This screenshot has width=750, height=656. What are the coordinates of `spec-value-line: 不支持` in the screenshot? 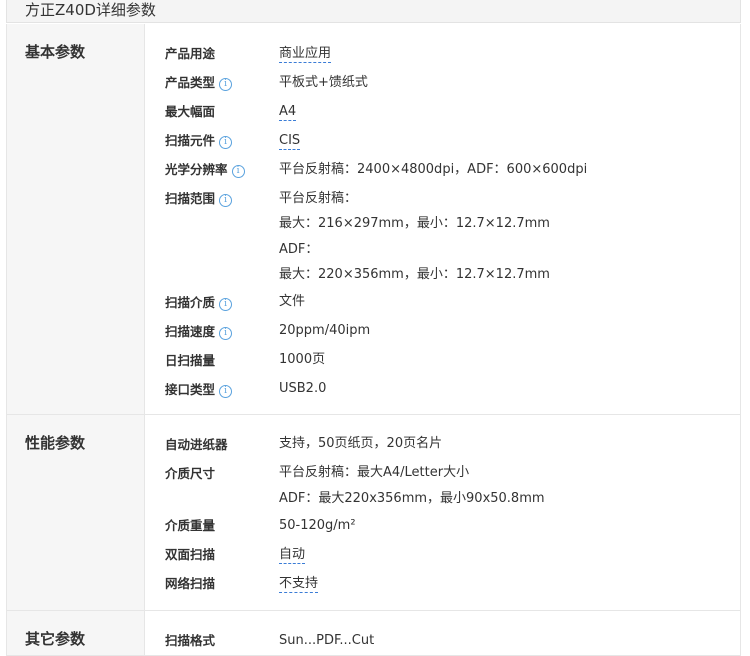 It's located at (299, 584).